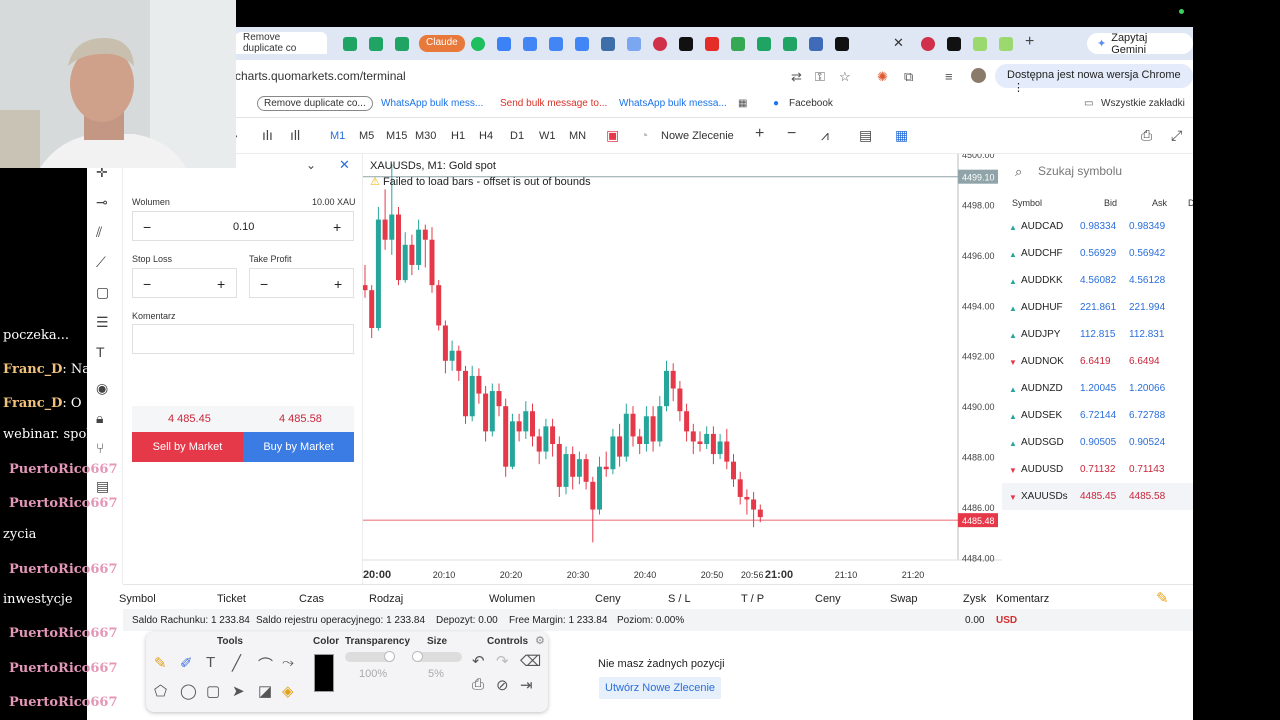 The height and width of the screenshot is (720, 1280). What do you see at coordinates (288, 691) in the screenshot?
I see `fill-bucket-icon: ◈` at bounding box center [288, 691].